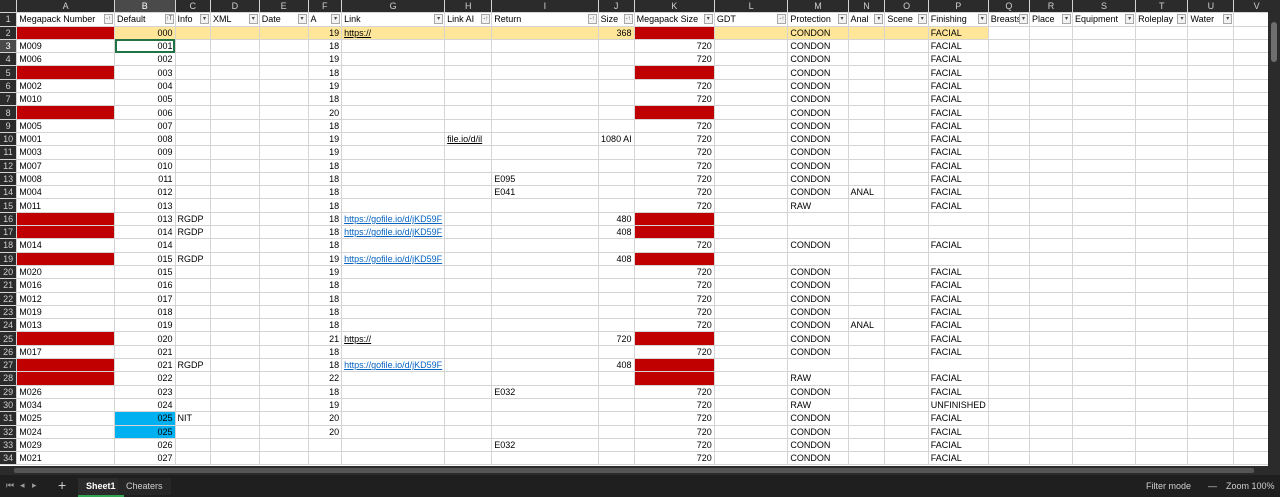  What do you see at coordinates (193, 299) in the screenshot?
I see `cell-c` at bounding box center [193, 299].